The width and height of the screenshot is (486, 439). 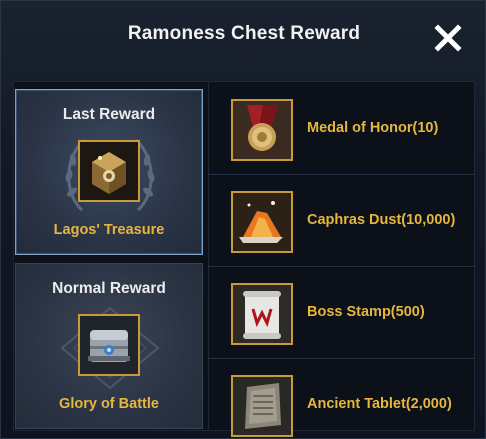 What do you see at coordinates (109, 404) in the screenshot?
I see `normal-reward-name: Glory of Battle` at bounding box center [109, 404].